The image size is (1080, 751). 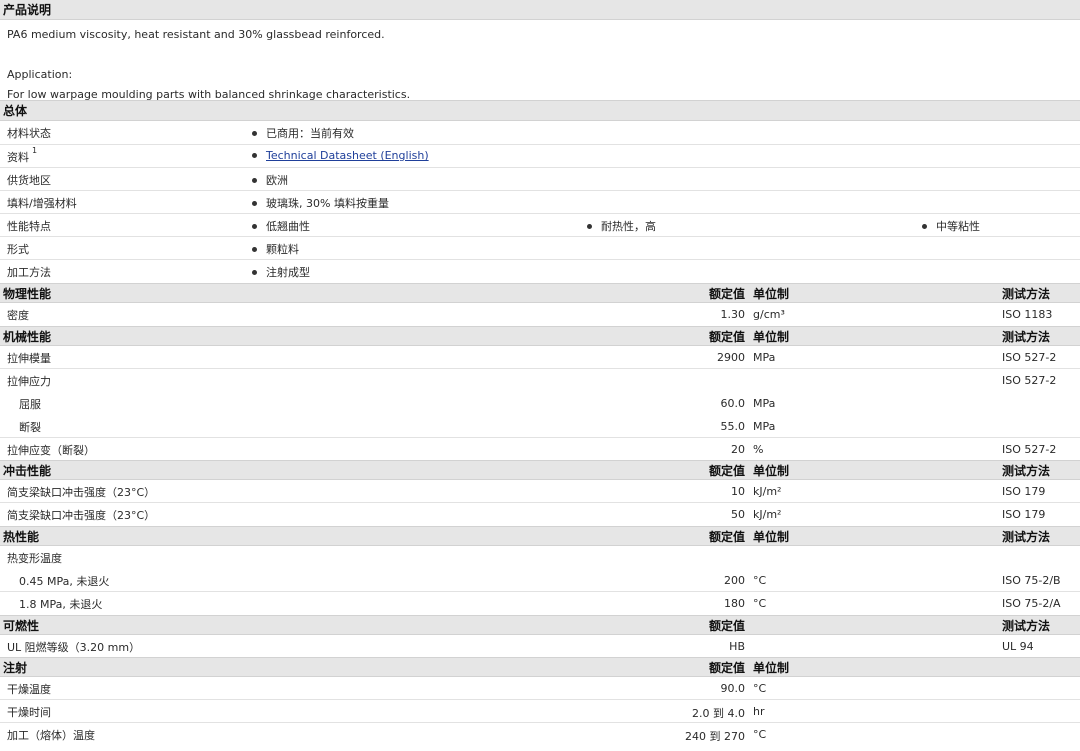 I want to click on list-item: Technical Datasheet (English), so click(x=340, y=155).